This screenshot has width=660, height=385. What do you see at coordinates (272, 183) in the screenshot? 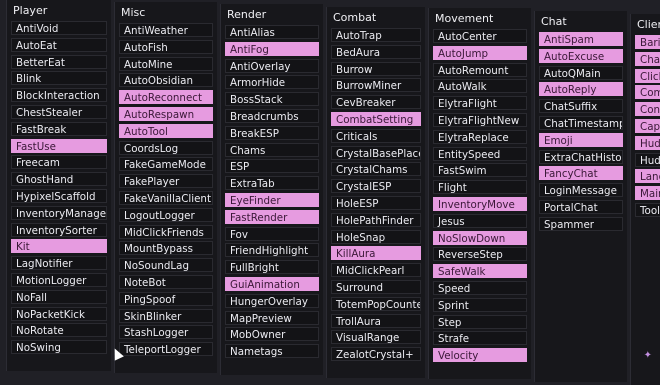
I see `module-toggle: ExtraTab` at bounding box center [272, 183].